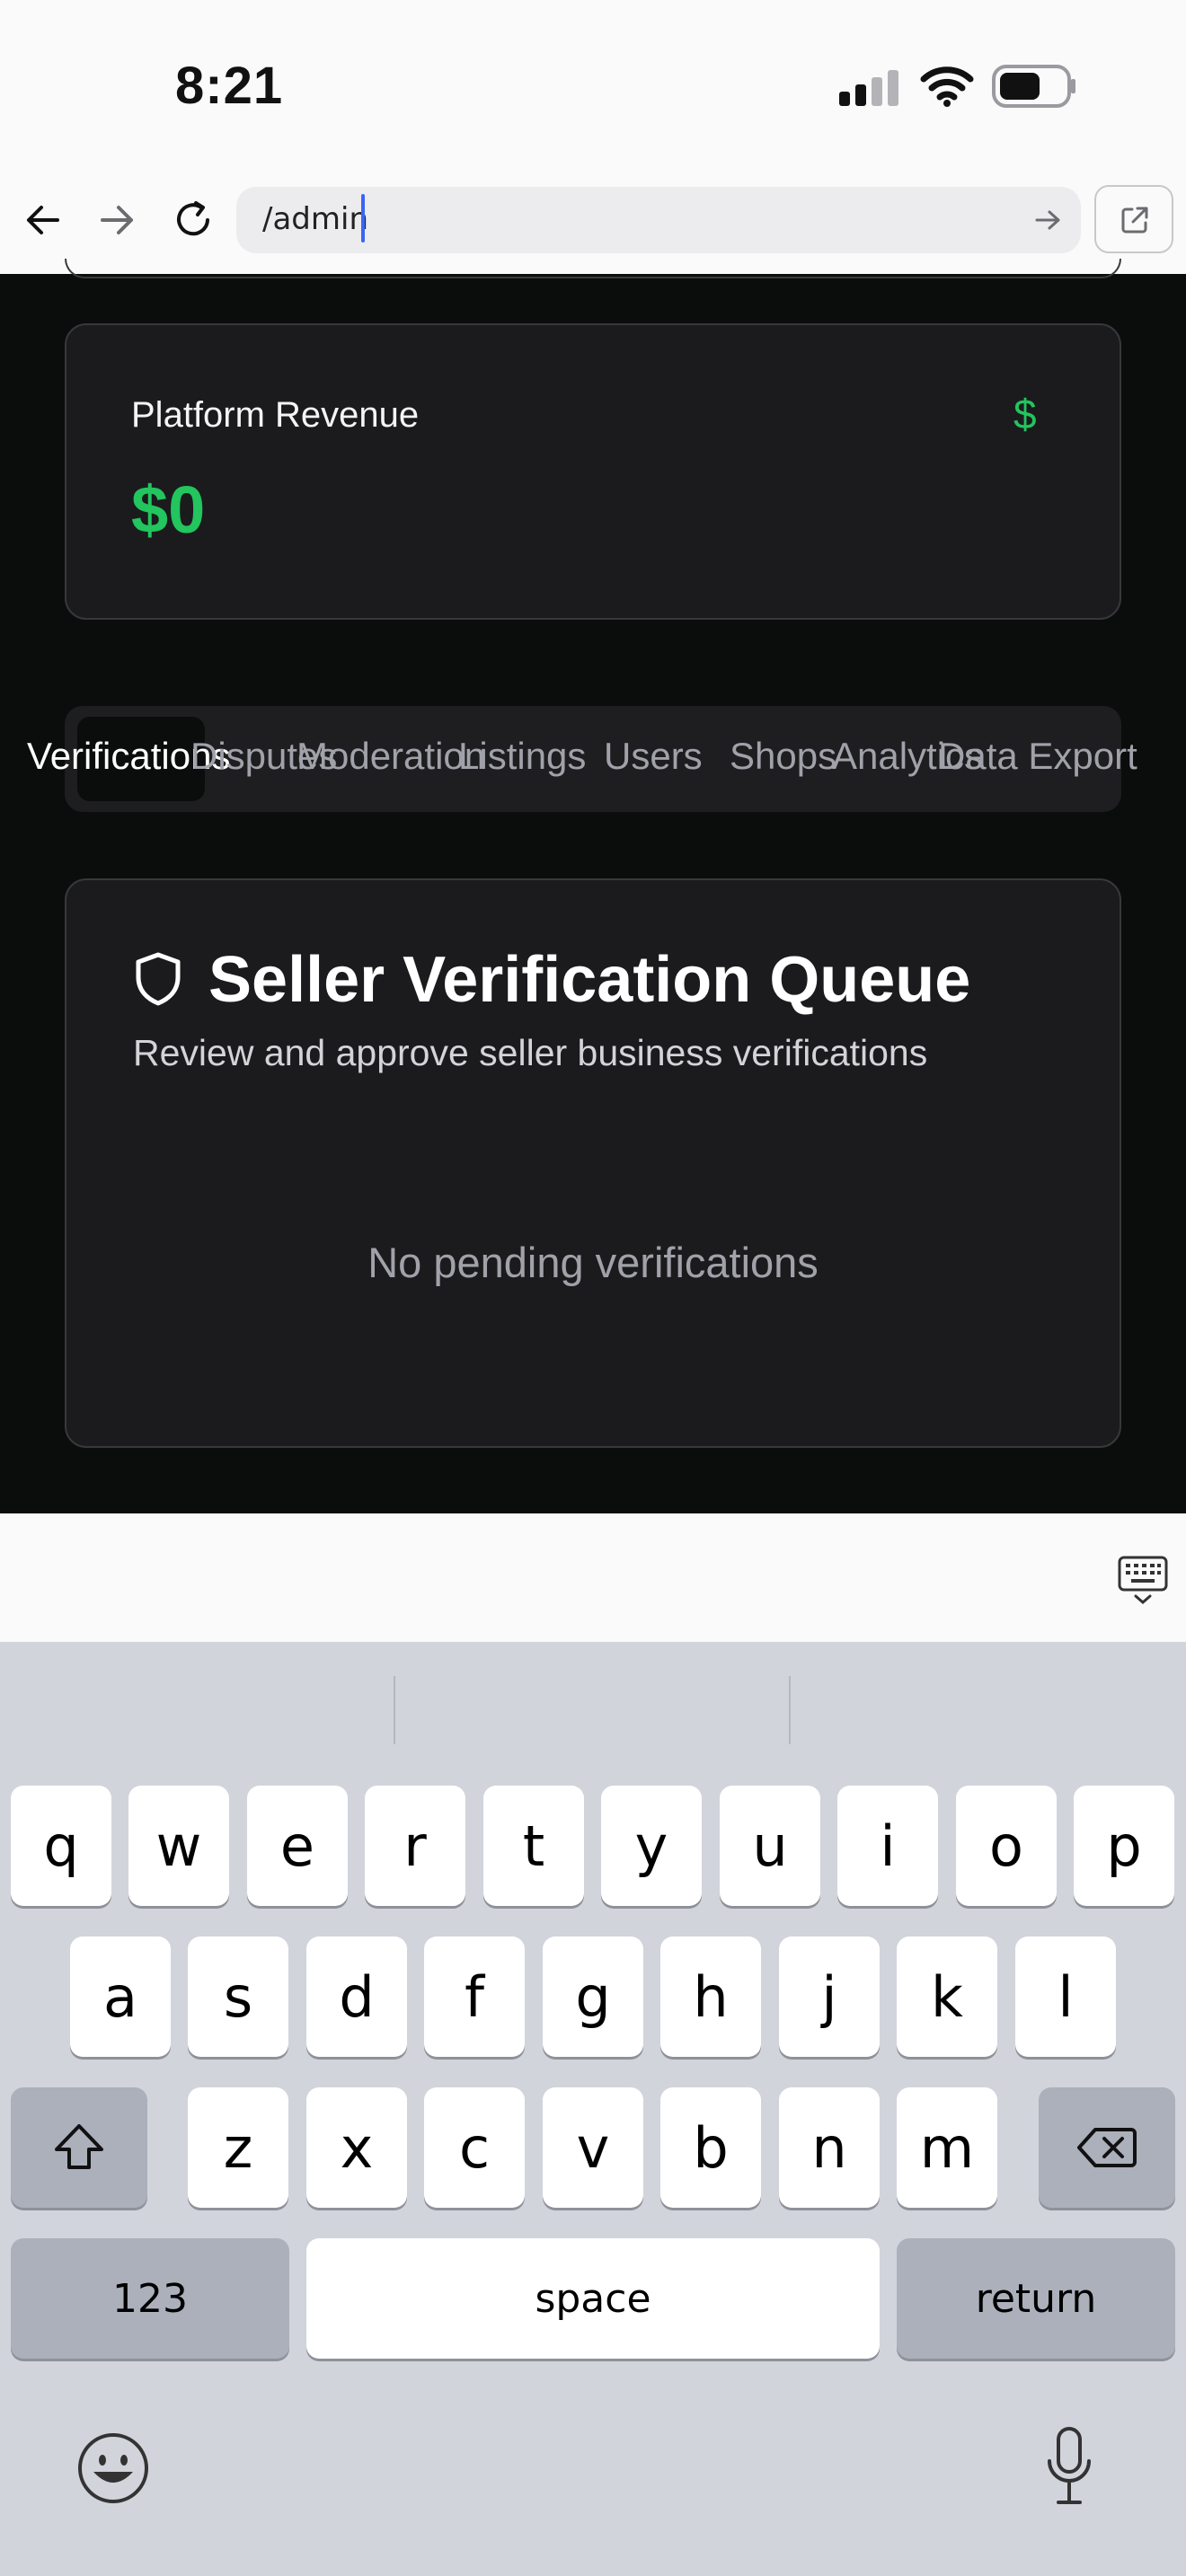 This screenshot has width=1186, height=2576. I want to click on key-z: z, so click(238, 2147).